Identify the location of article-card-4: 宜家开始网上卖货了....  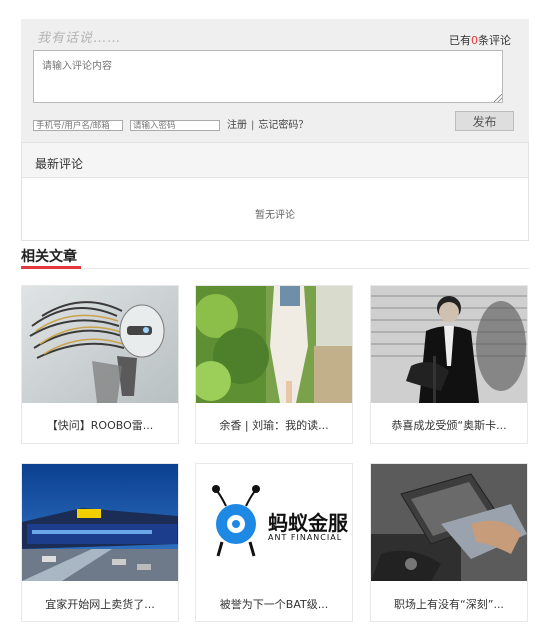
(100, 542).